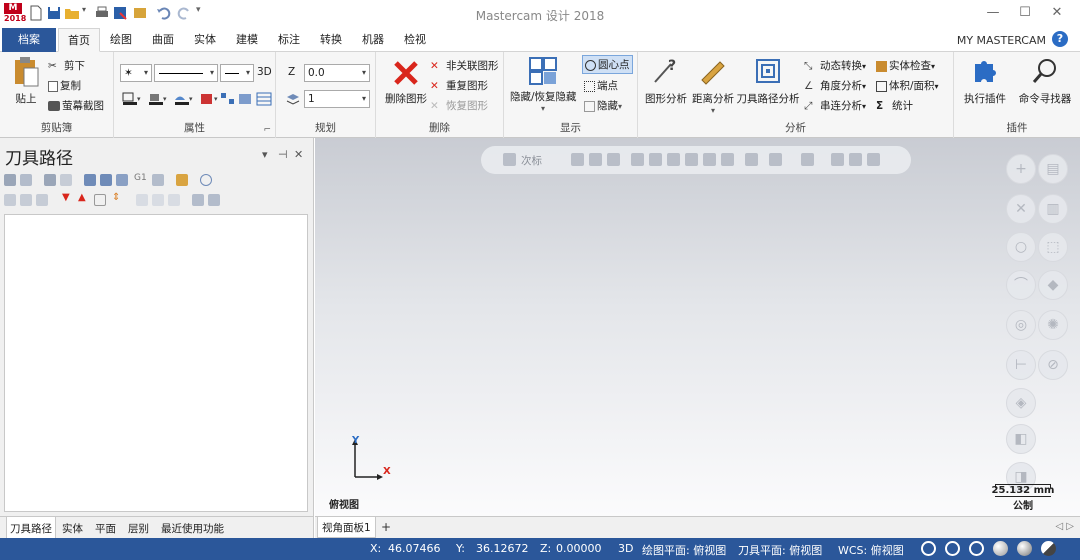 The height and width of the screenshot is (560, 1080). I want to click on restore-button: ✕ 恢复图形, so click(459, 105).